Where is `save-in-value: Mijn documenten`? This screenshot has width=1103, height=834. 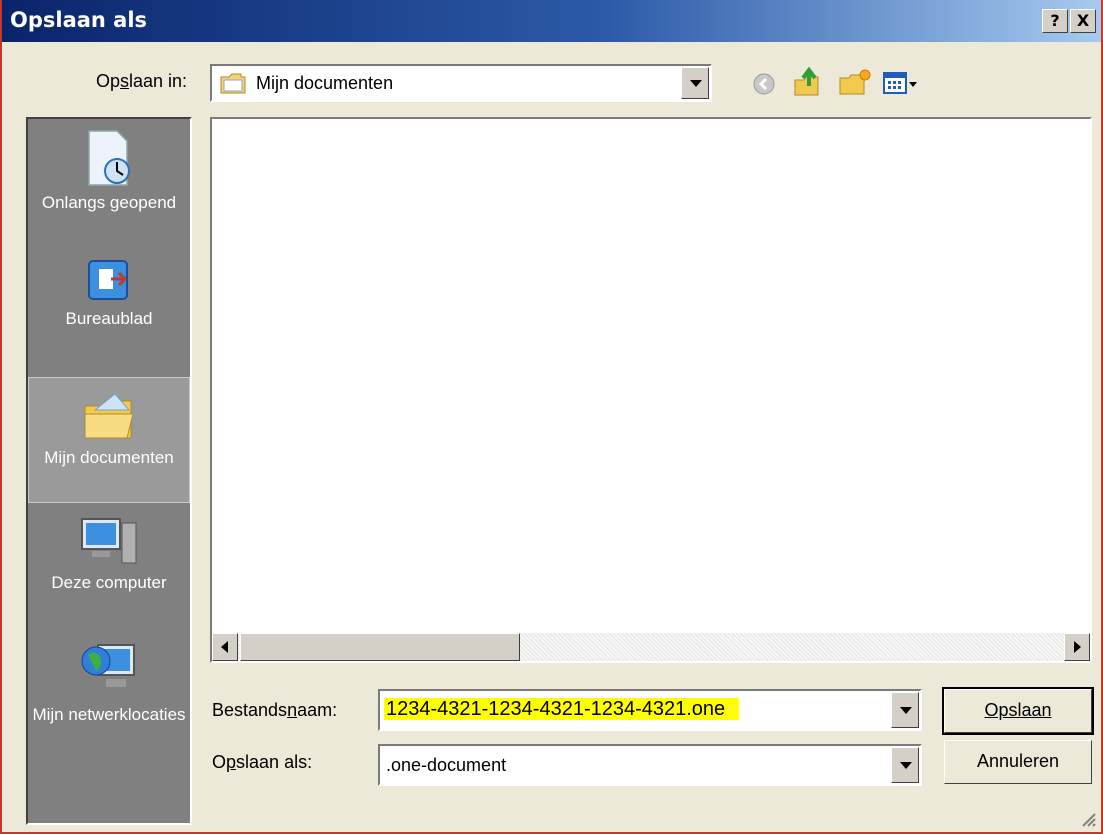 save-in-value: Mijn documenten is located at coordinates (325, 83).